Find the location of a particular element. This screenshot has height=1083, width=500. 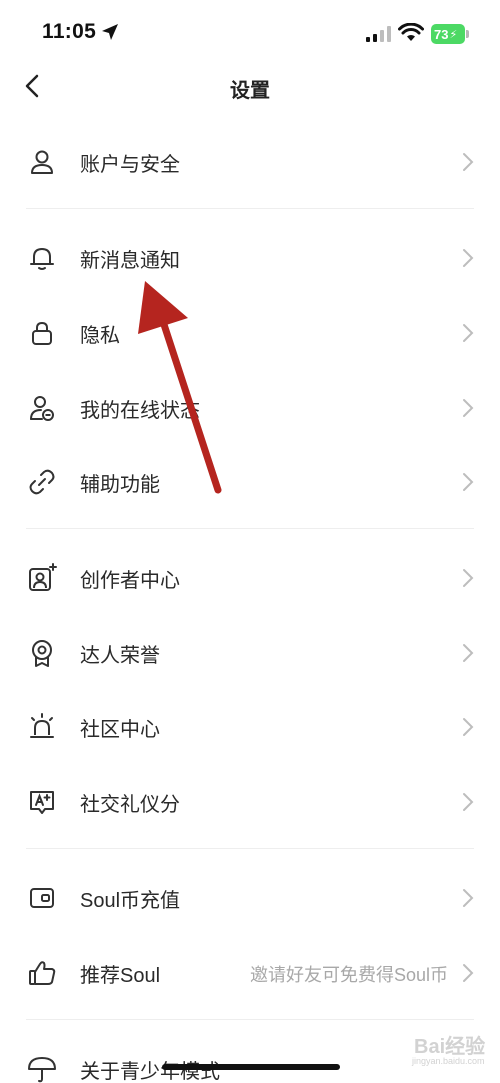

settings-item-label: 达人荣誉 is located at coordinates (120, 656).